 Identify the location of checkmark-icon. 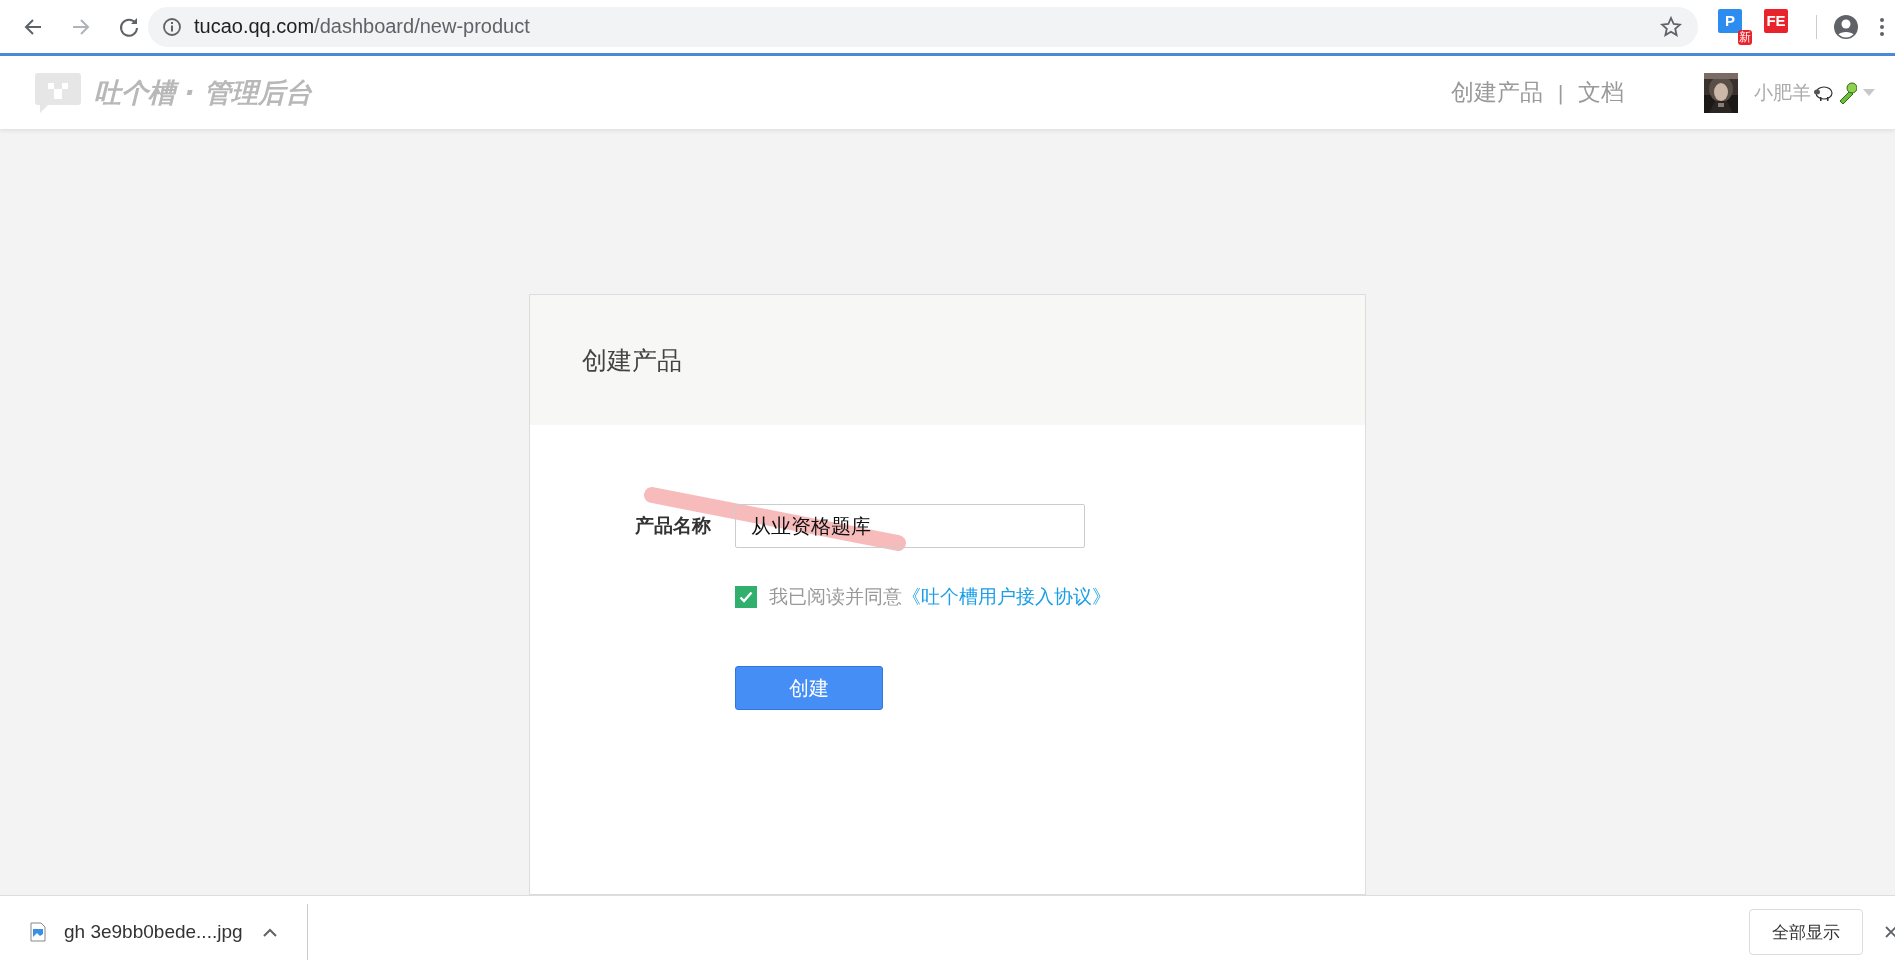
(746, 597).